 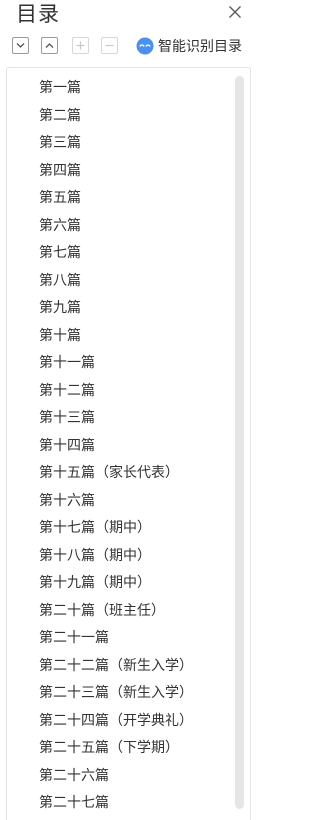 I want to click on toc-item: 第二十五篇（下学期）, so click(x=100, y=749).